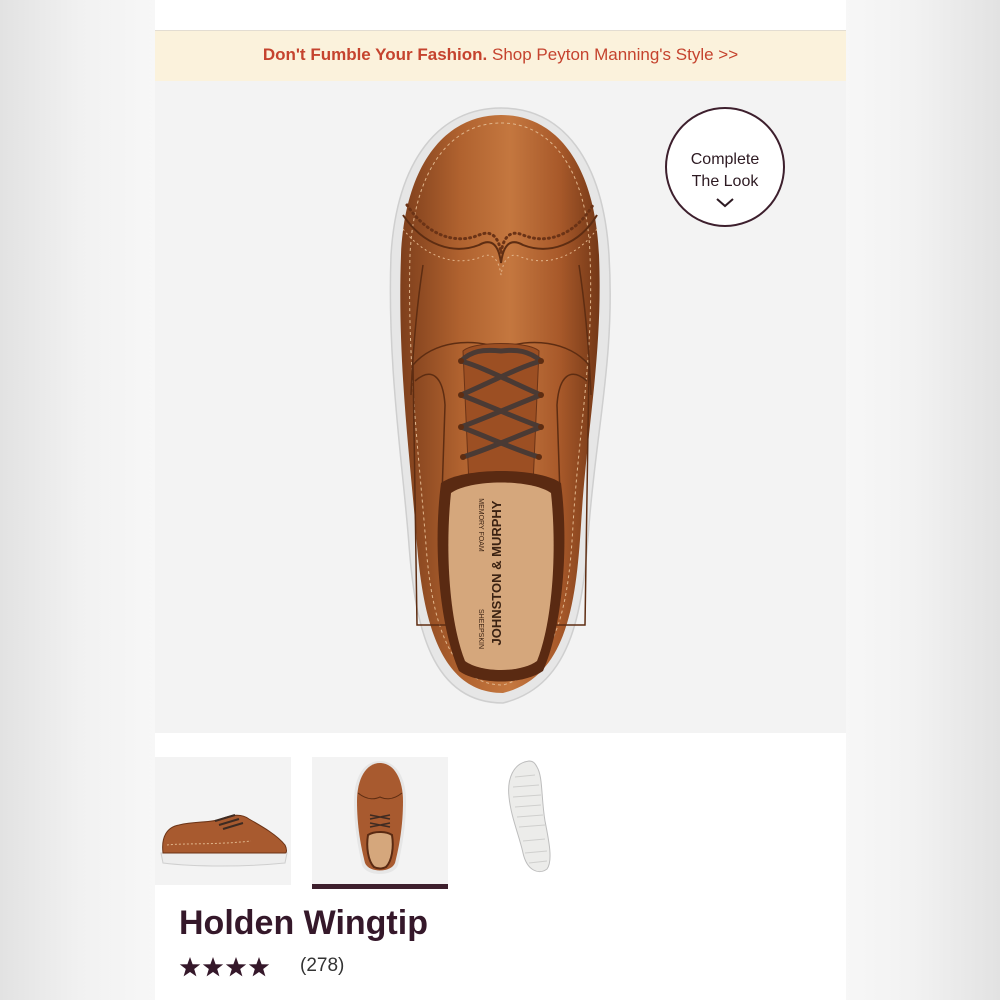 This screenshot has width=1000, height=1000. I want to click on complete-the-look-button: Complete The Look, so click(725, 167).